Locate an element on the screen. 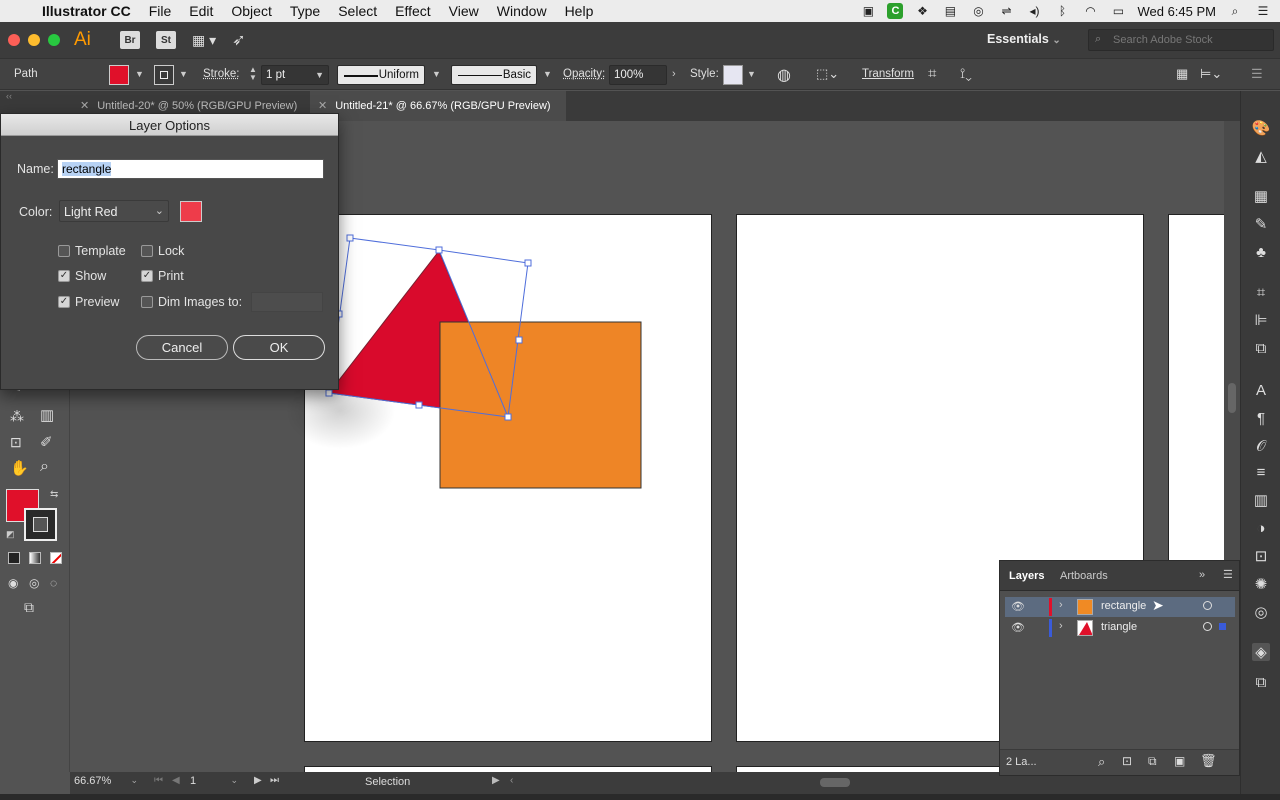 The height and width of the screenshot is (800, 1280). close-window-button is located at coordinates (14, 40).